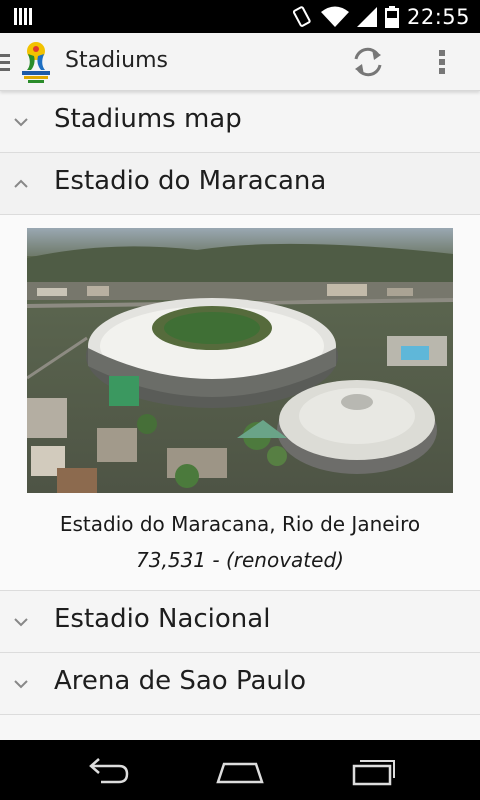  I want to click on action-bar: Stadiums, so click(240, 62).